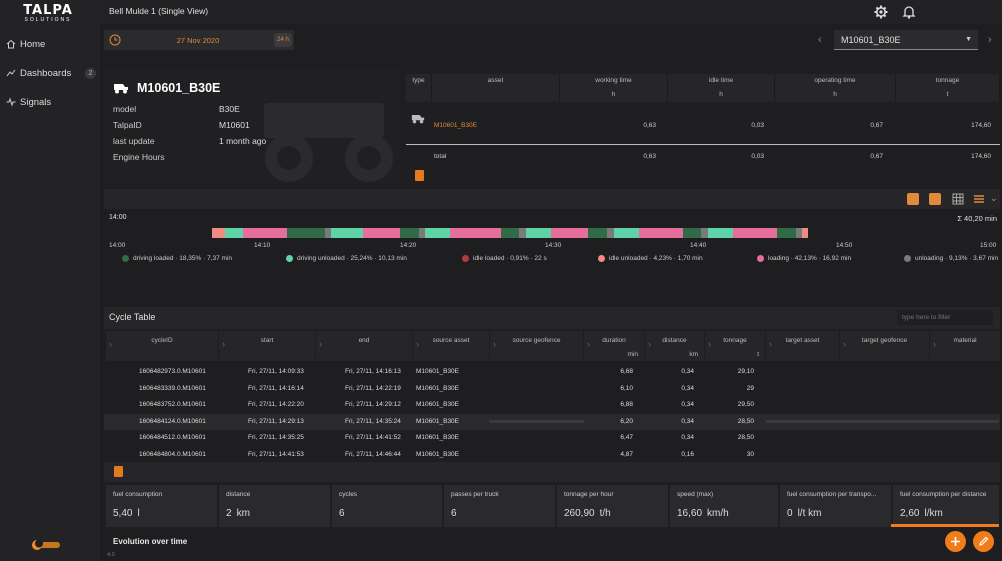 The width and height of the screenshot is (1002, 561). Describe the element at coordinates (626, 371) in the screenshot. I see `duration-cell: 6,68` at that location.